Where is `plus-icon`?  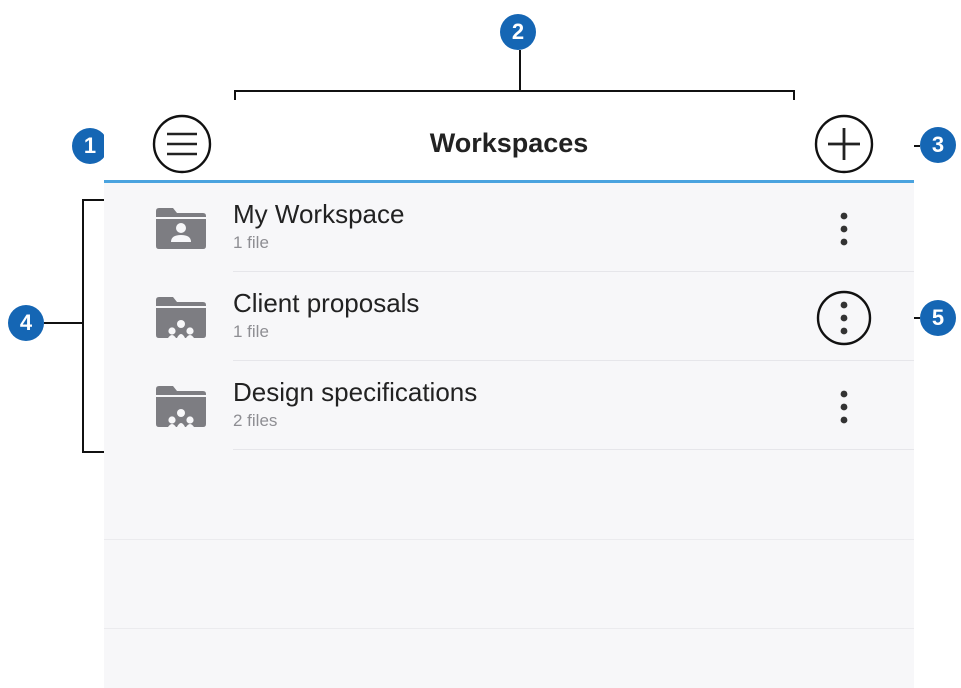 plus-icon is located at coordinates (844, 144).